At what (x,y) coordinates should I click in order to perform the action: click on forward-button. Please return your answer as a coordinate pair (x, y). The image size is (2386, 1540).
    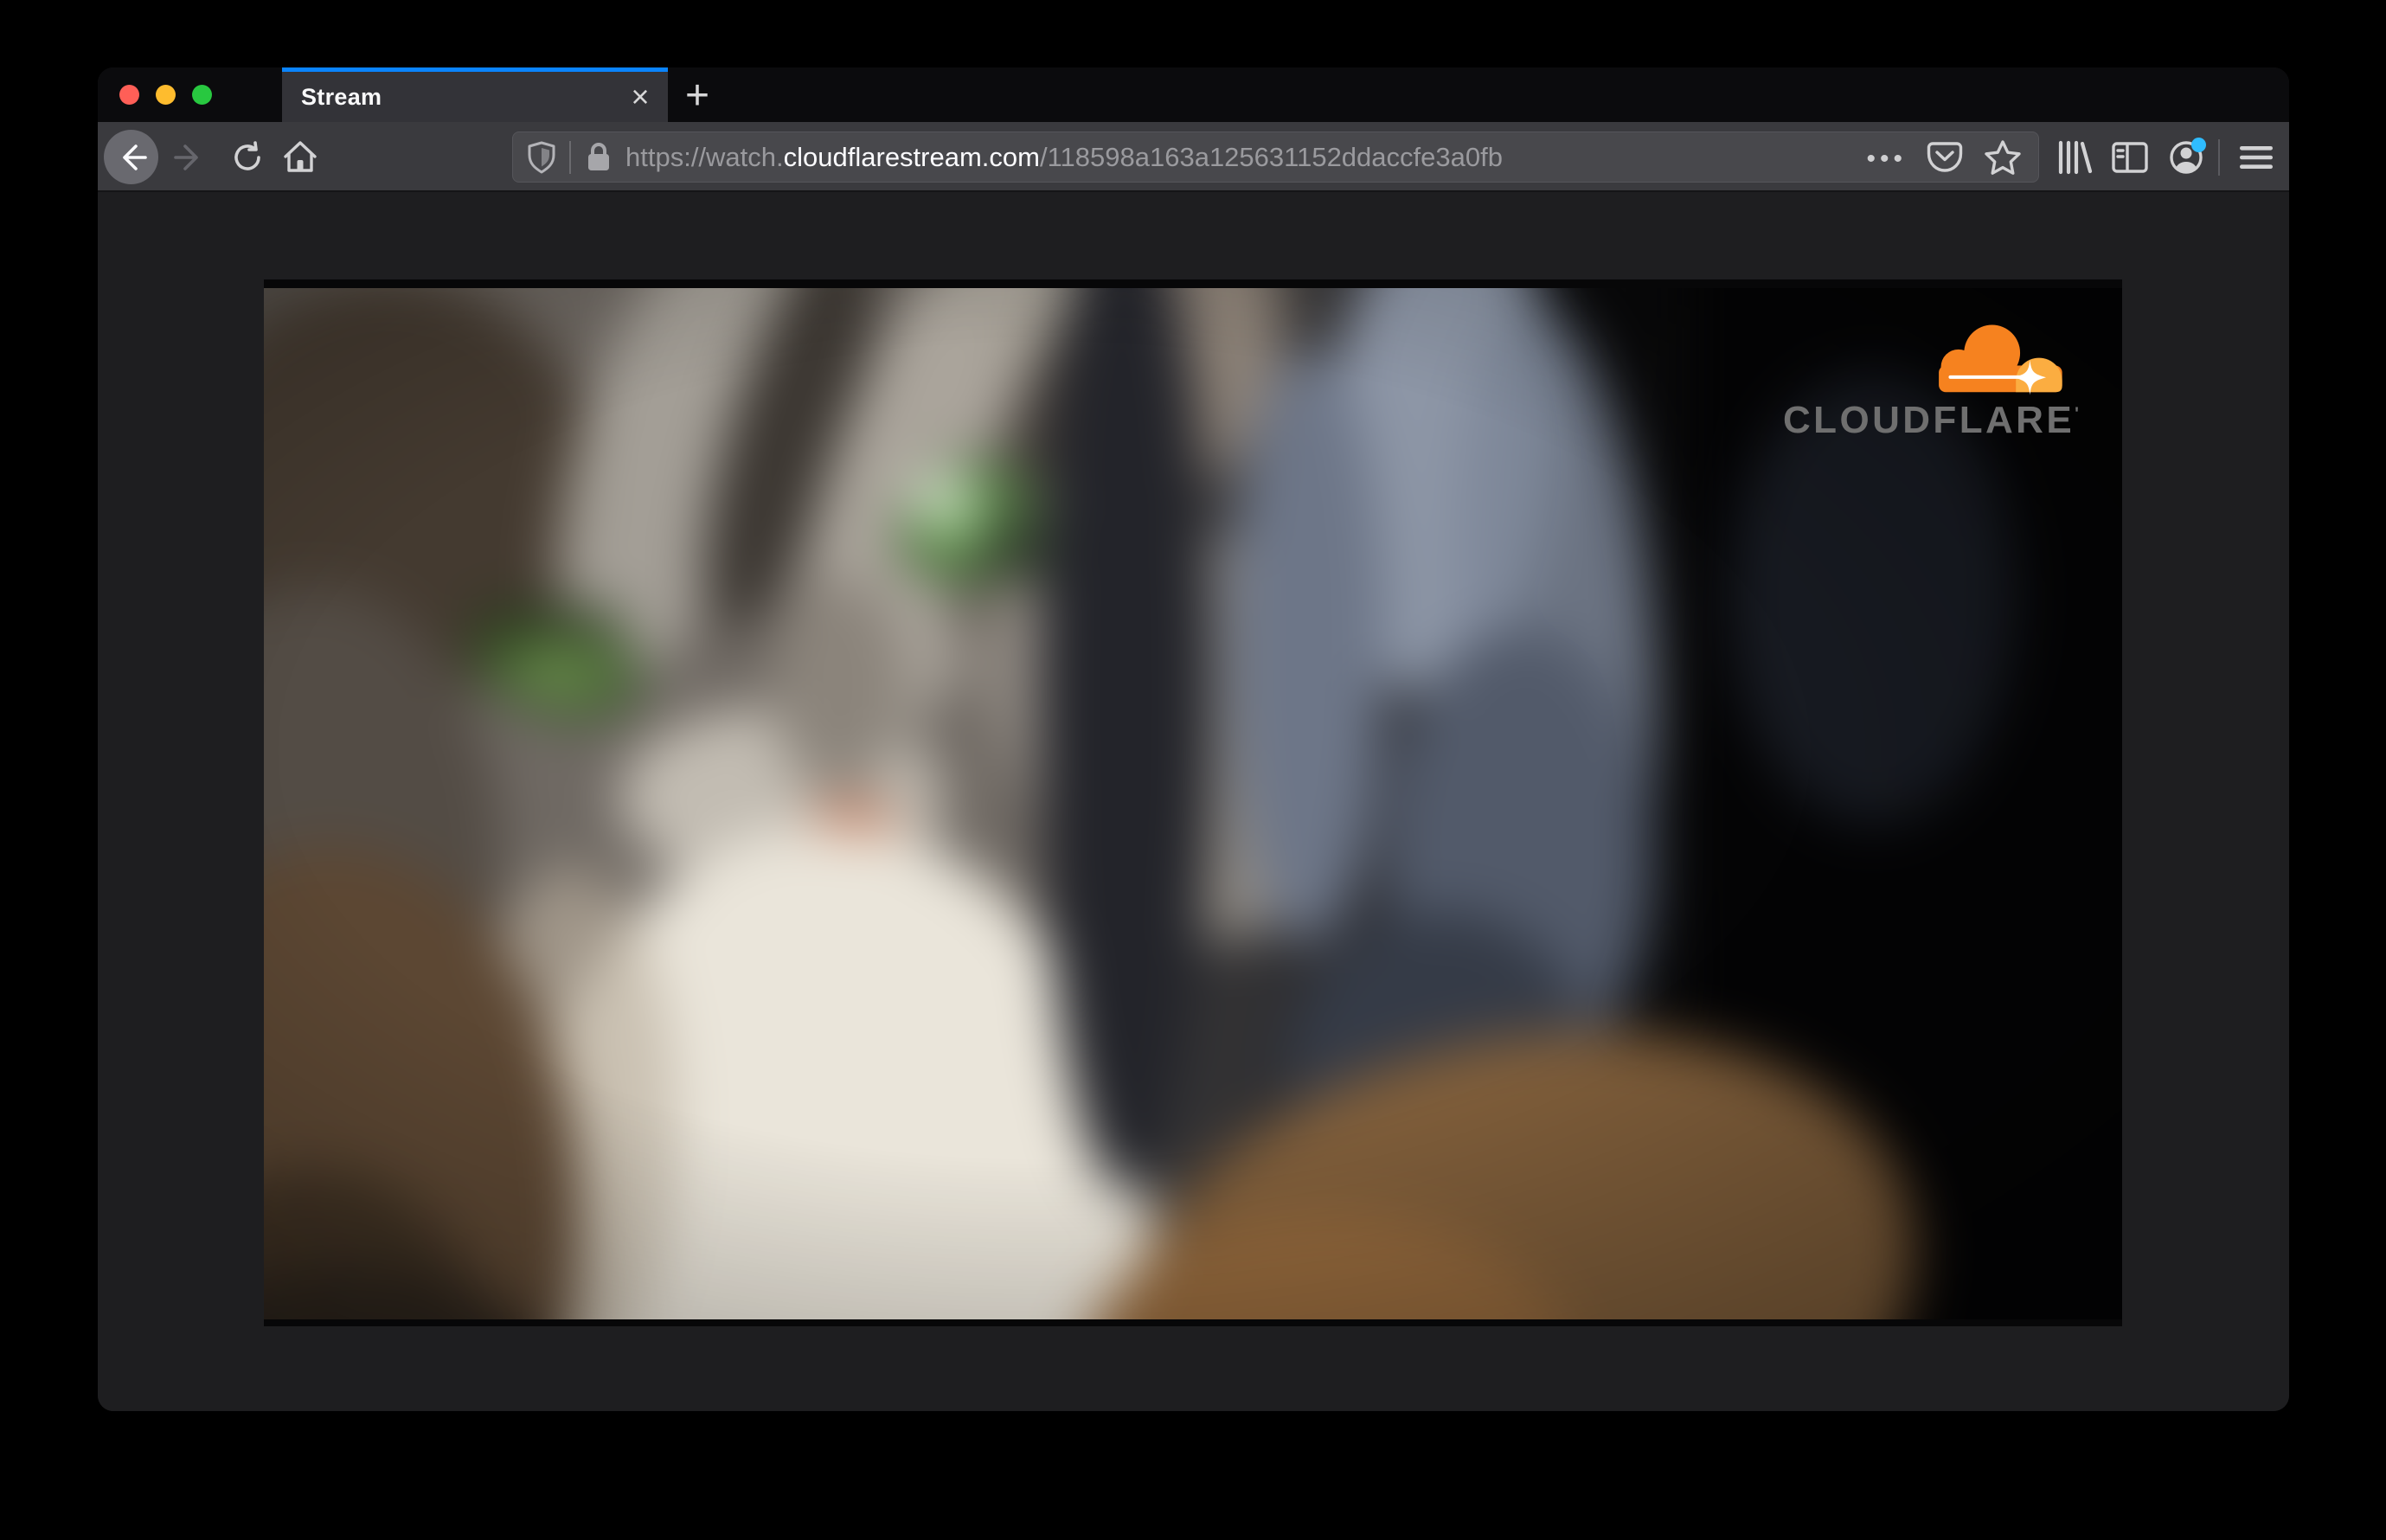
    Looking at the image, I should click on (189, 157).